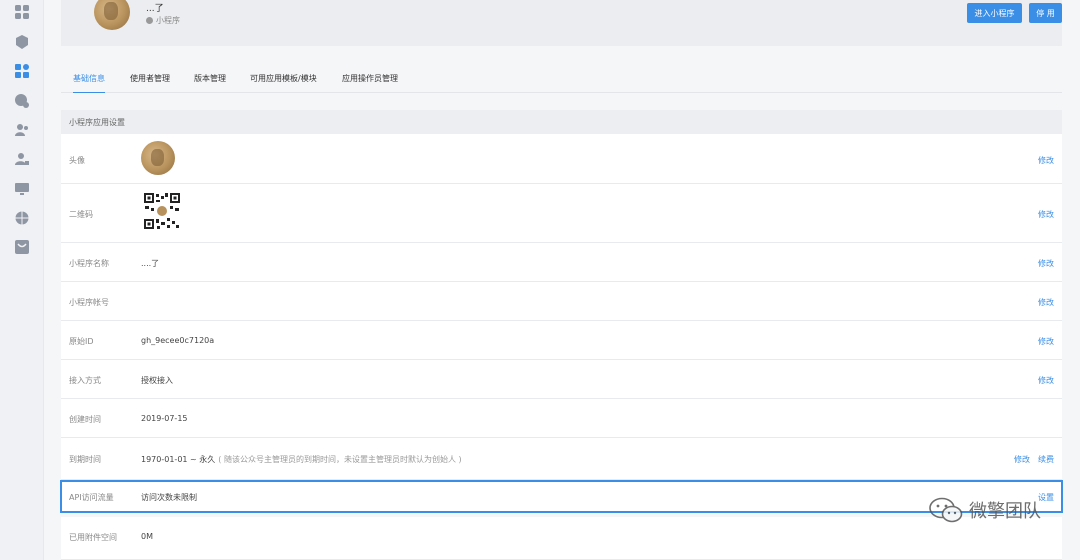 This screenshot has width=1080, height=560. What do you see at coordinates (168, 20) in the screenshot?
I see `app-type-label: 小程序` at bounding box center [168, 20].